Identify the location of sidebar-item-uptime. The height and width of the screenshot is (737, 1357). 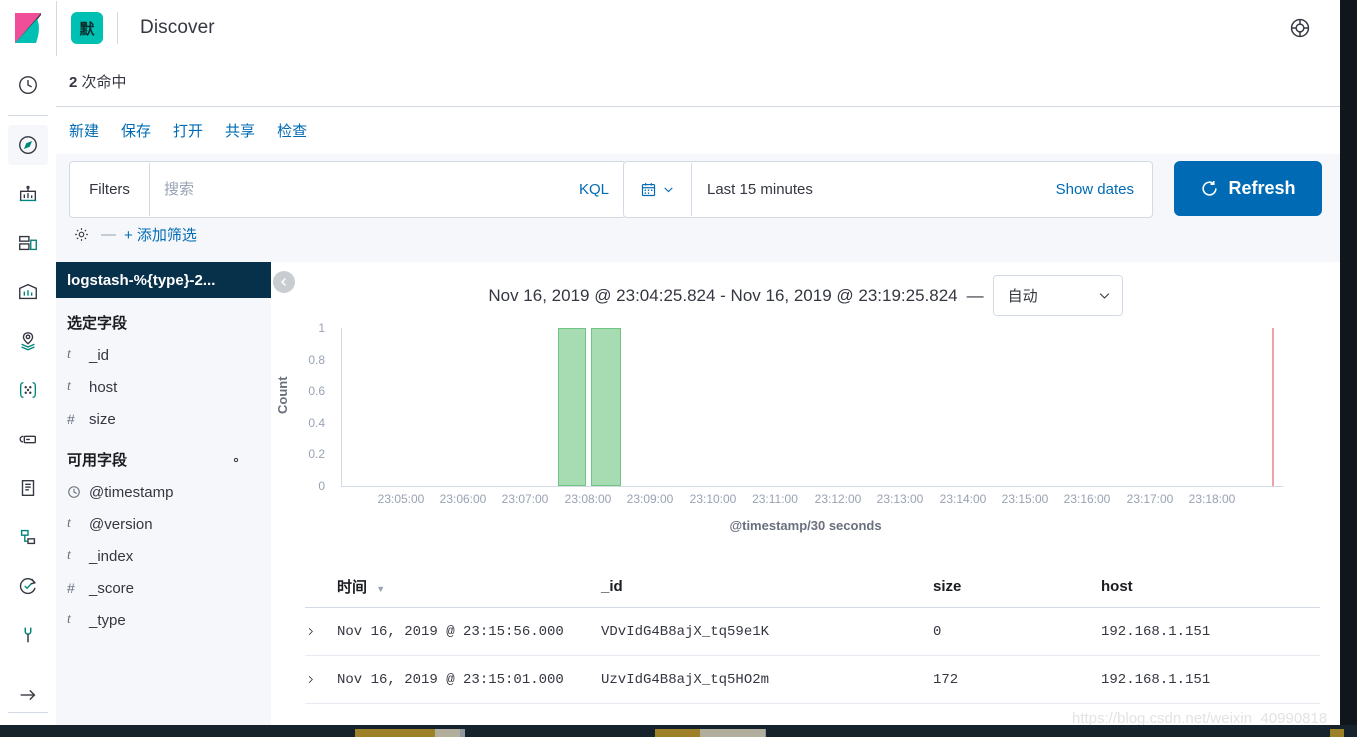
(28, 586).